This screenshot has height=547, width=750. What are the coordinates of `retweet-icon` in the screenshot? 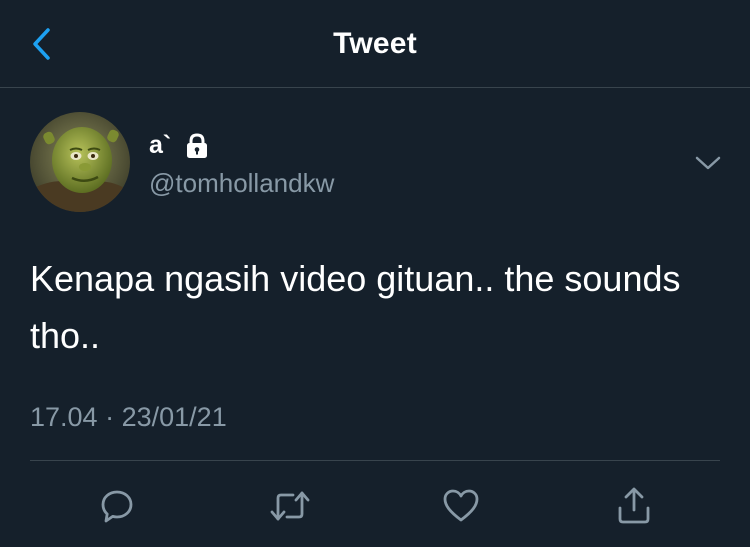 It's located at (290, 506).